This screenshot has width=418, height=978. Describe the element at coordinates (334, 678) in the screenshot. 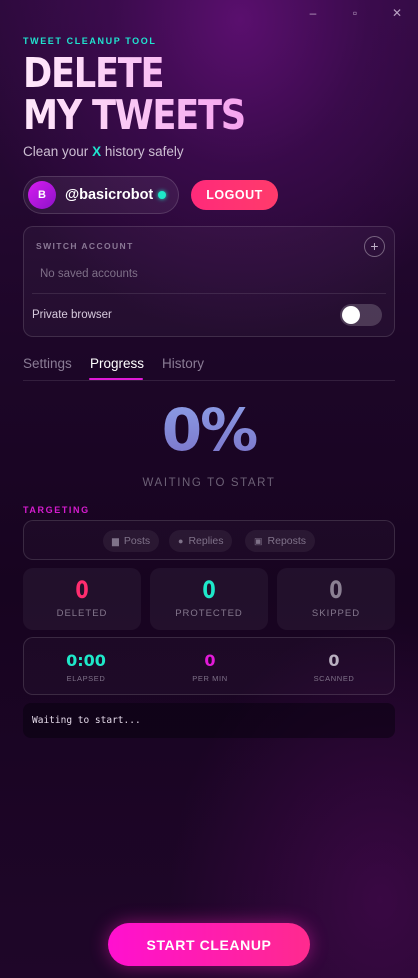

I see `metric-scanned-label: SCANNED` at that location.